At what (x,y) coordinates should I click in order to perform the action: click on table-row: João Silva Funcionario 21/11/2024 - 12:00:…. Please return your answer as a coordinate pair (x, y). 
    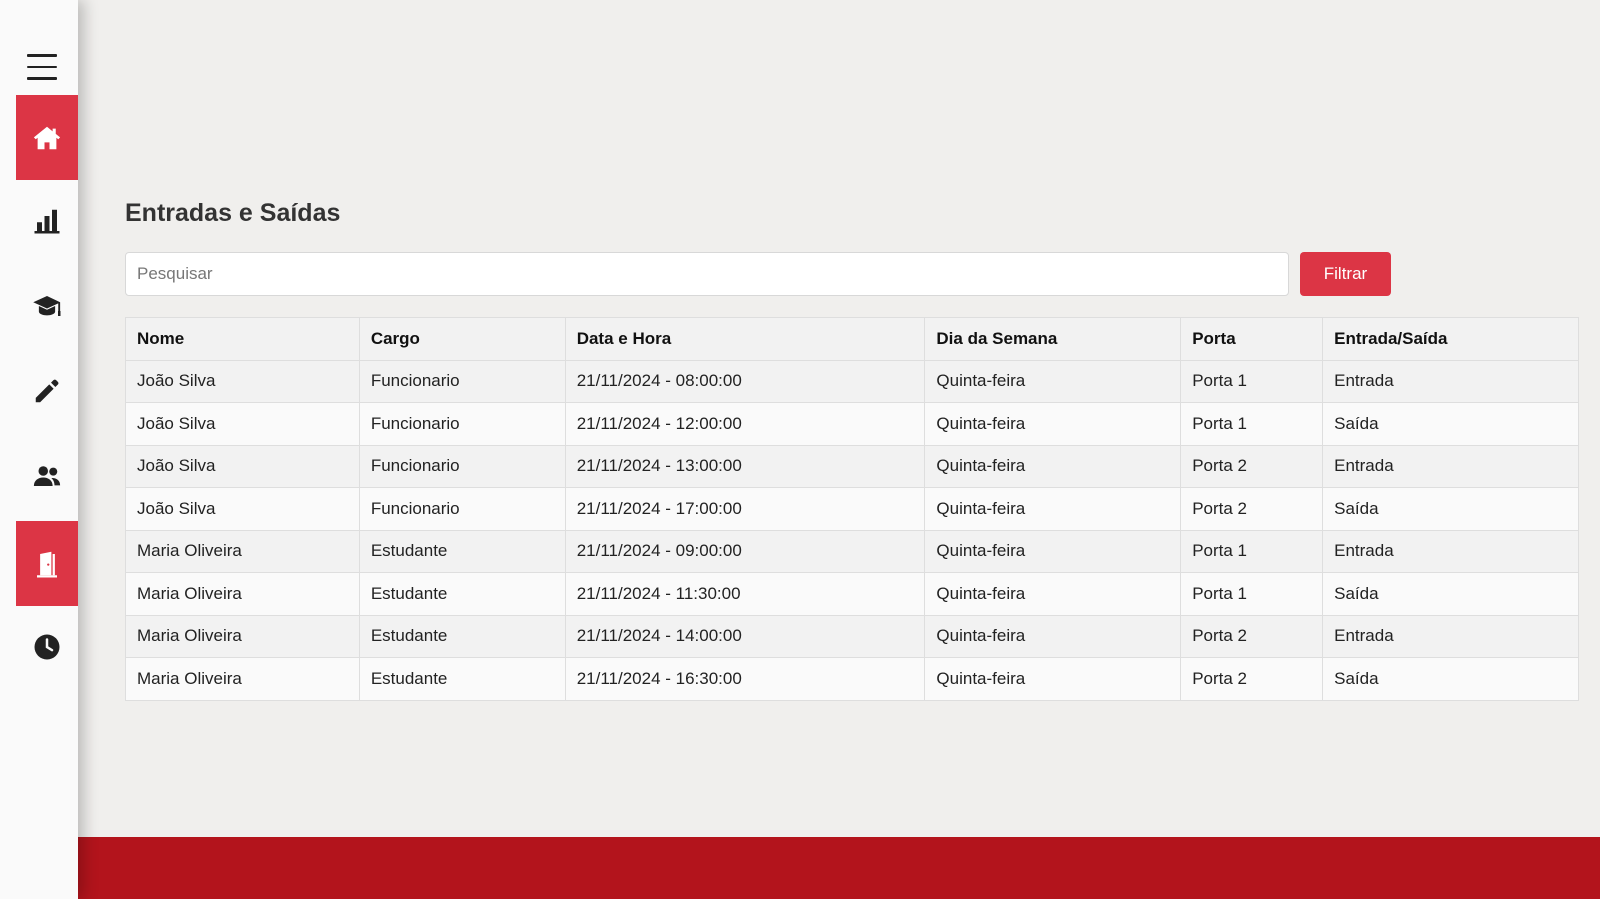
    Looking at the image, I should click on (852, 424).